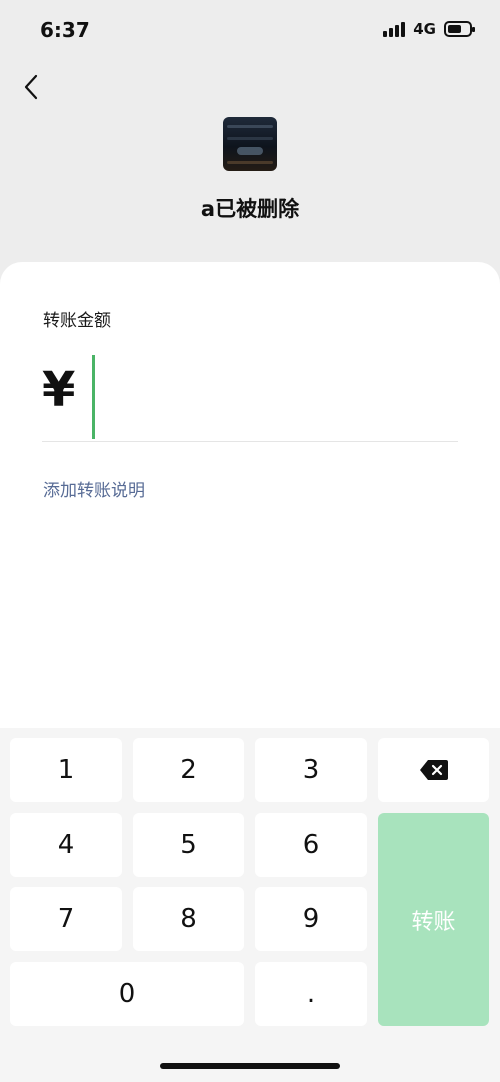  I want to click on status-time: 6:37, so click(65, 30).